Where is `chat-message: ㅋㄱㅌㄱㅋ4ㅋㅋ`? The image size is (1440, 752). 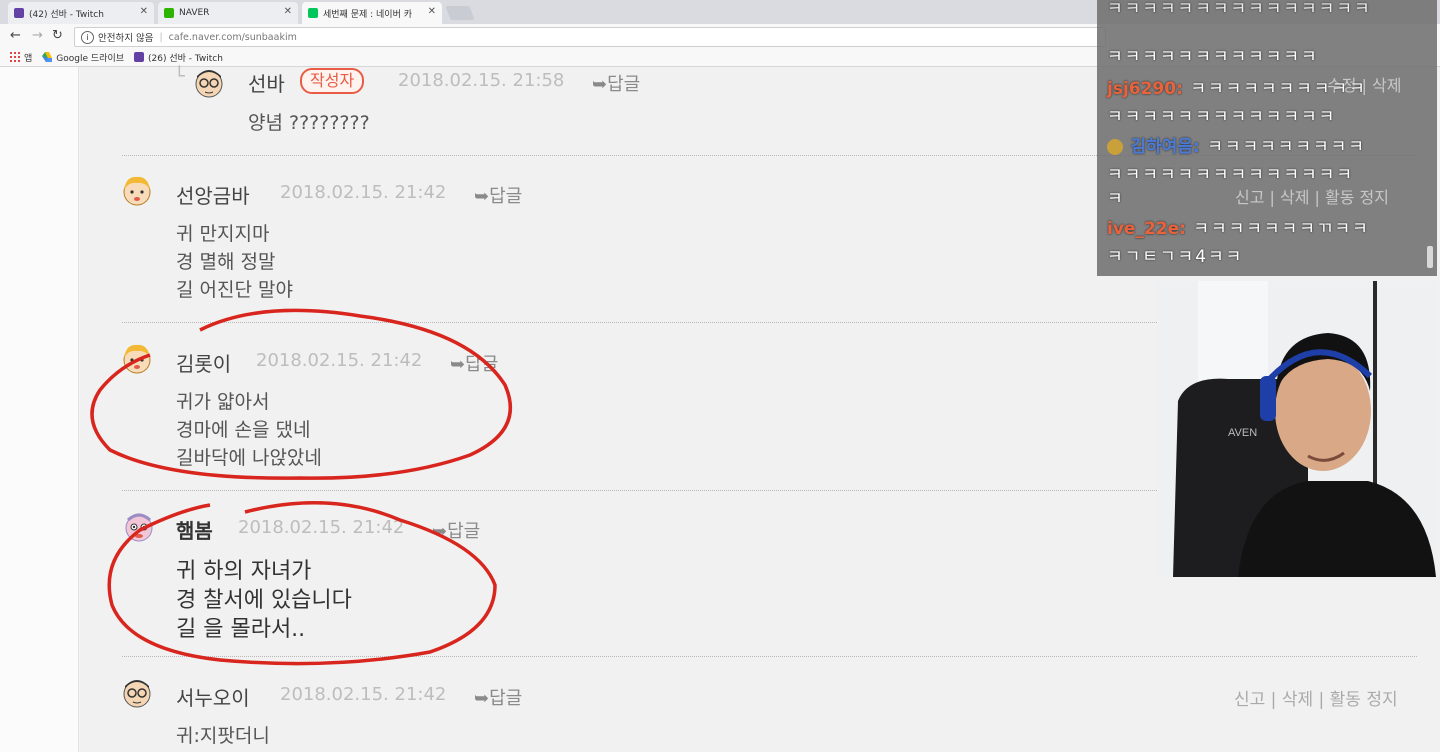 chat-message: ㅋㄱㅌㄱㅋ4ㅋㅋ is located at coordinates (1175, 254).